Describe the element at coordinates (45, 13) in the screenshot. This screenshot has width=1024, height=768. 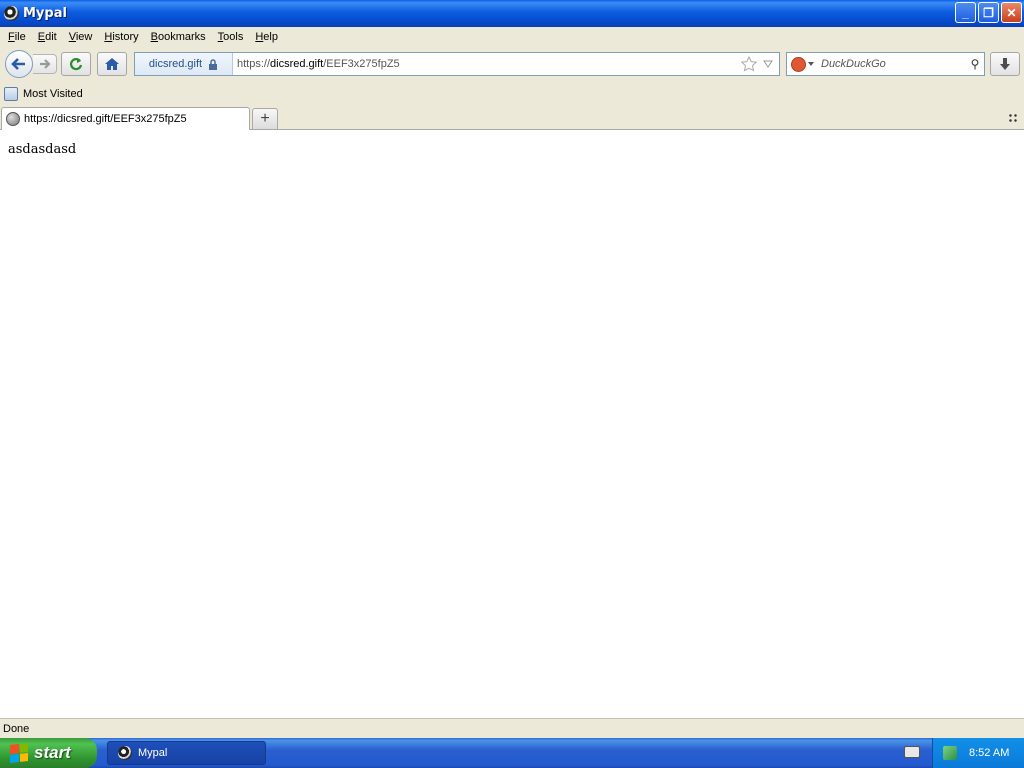
I see `window-title: Mypal` at that location.